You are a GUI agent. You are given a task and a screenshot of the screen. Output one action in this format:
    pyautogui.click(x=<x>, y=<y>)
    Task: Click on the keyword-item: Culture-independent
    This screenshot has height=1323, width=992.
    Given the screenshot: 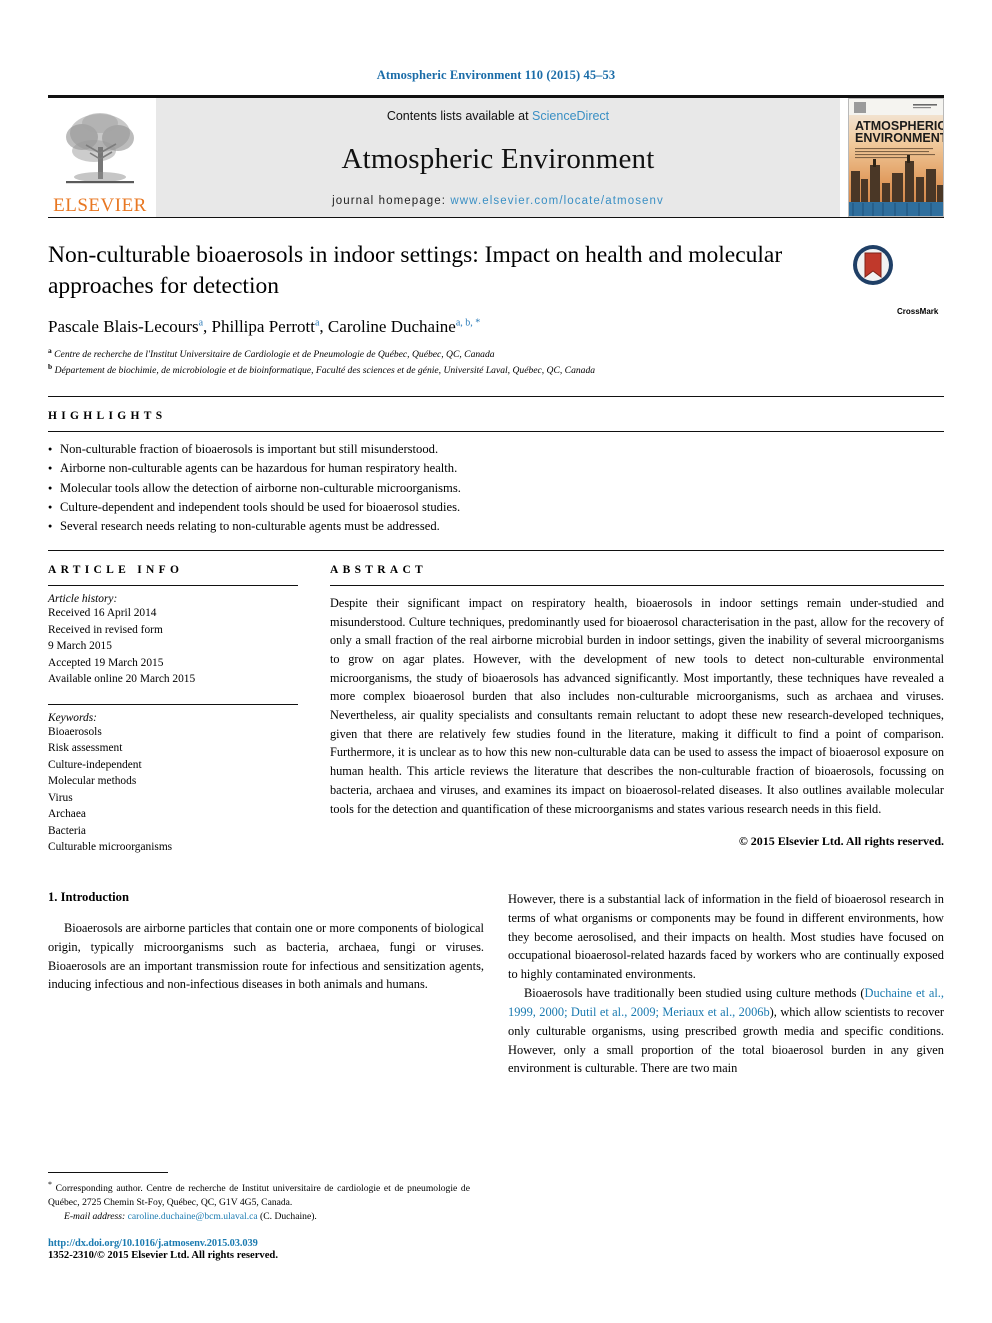 What is the action you would take?
    pyautogui.click(x=95, y=764)
    